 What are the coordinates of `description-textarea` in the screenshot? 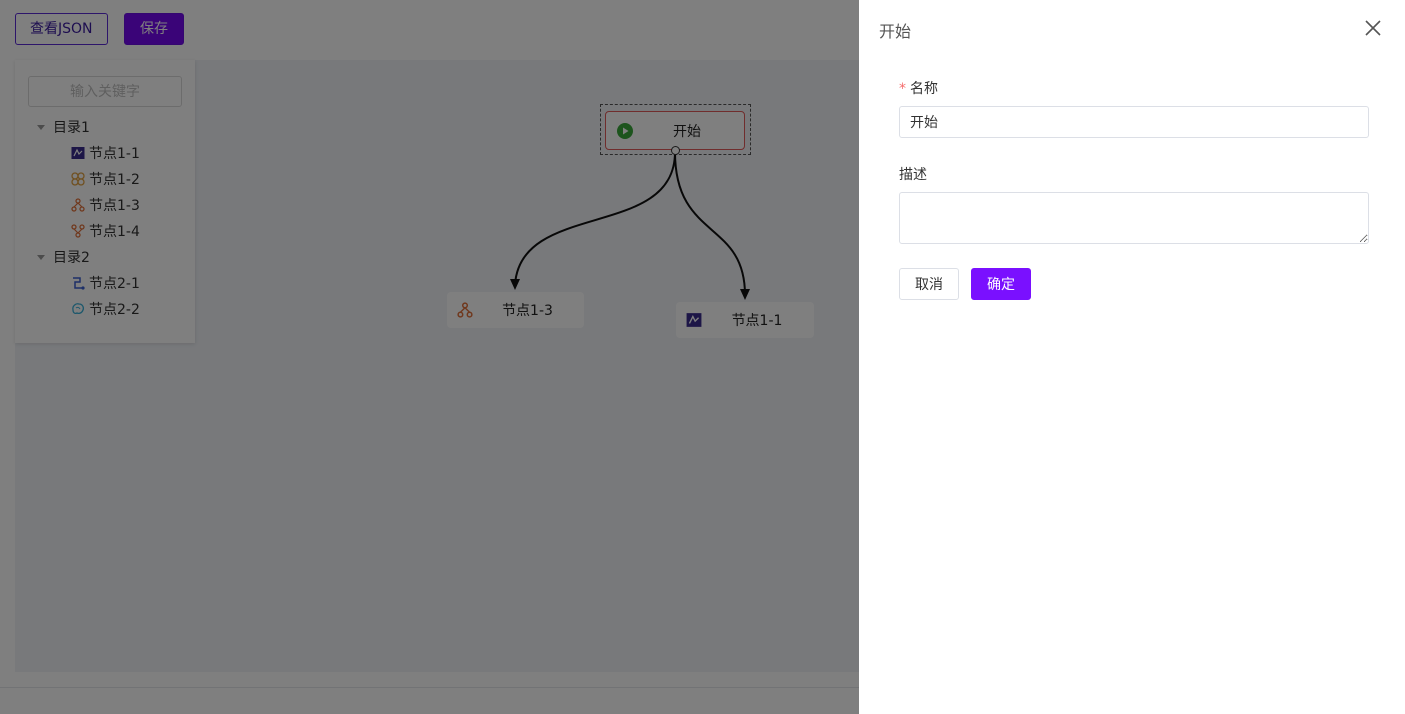 It's located at (1134, 218).